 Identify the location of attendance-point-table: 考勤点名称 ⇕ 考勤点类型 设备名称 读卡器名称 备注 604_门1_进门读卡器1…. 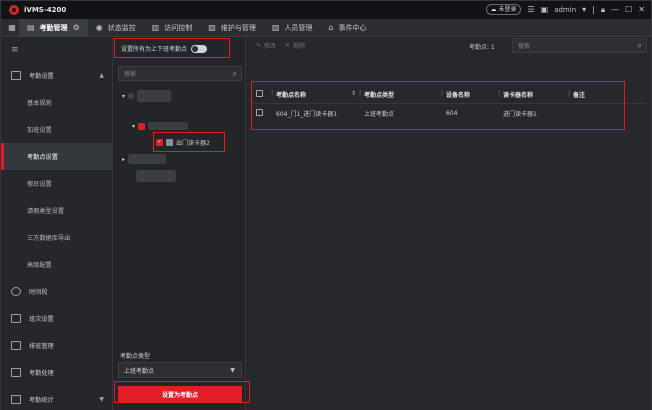
(449, 104).